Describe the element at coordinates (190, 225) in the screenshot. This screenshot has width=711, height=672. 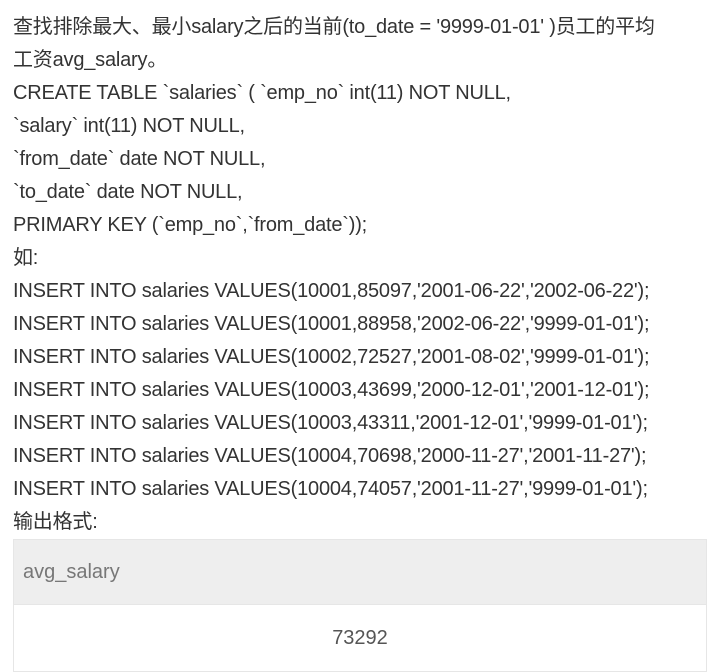
I see `sql-create-line: PRIMARY KEY (`emp_no`,`from_date`));` at that location.